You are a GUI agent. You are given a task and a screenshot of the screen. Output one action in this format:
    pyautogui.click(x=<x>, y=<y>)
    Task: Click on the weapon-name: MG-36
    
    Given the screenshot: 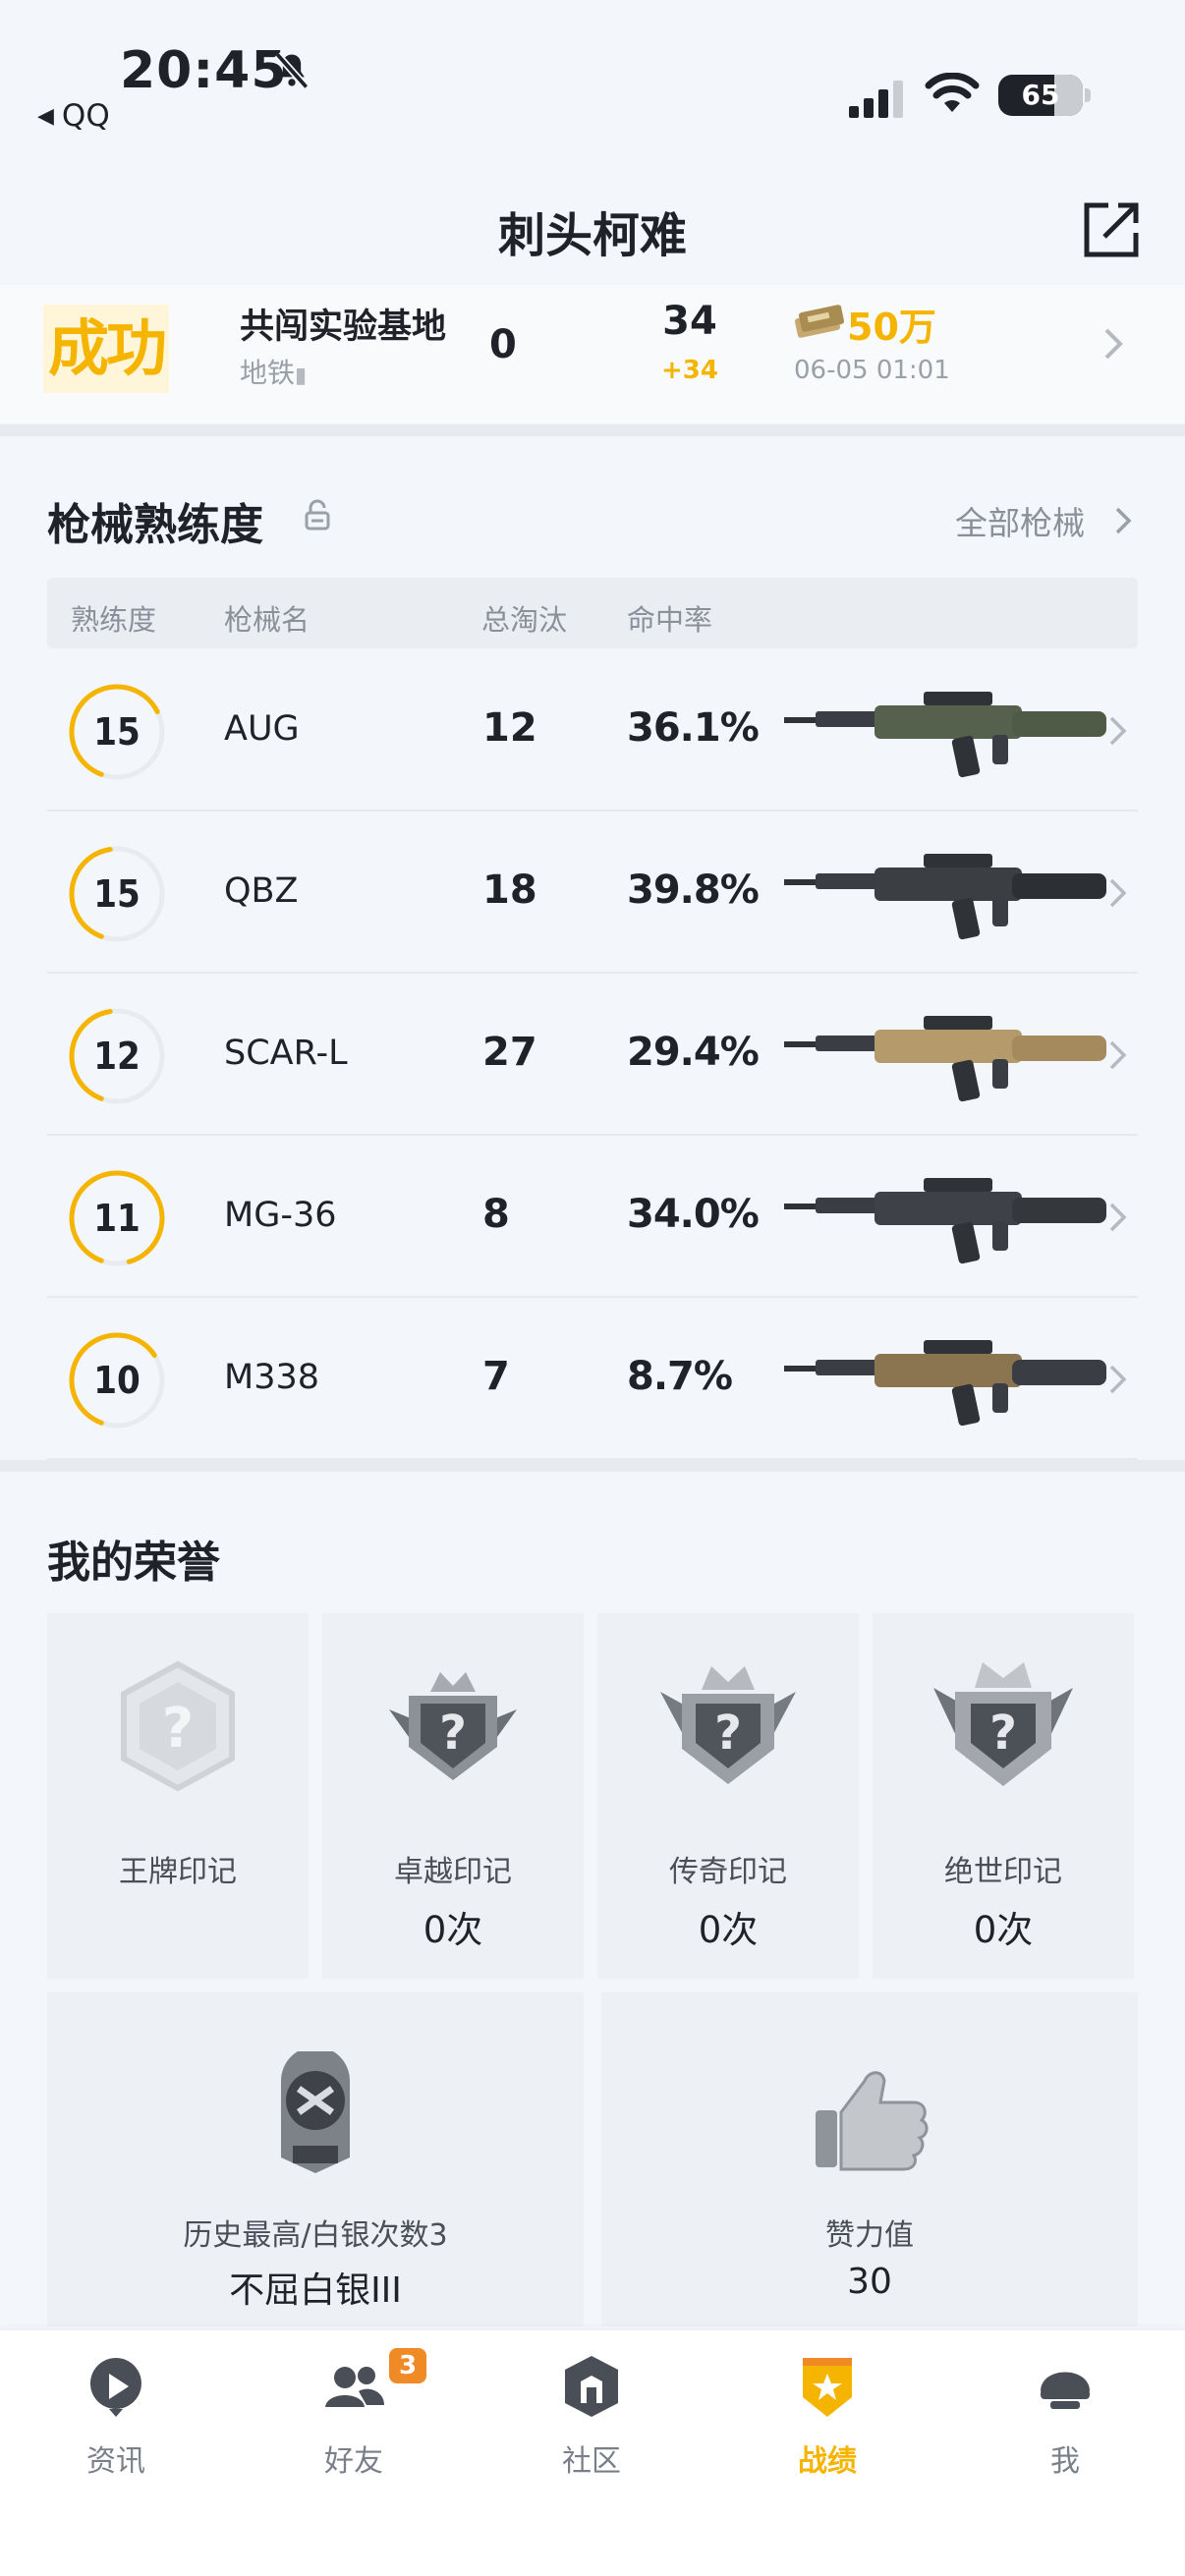 What is the action you would take?
    pyautogui.click(x=281, y=1215)
    